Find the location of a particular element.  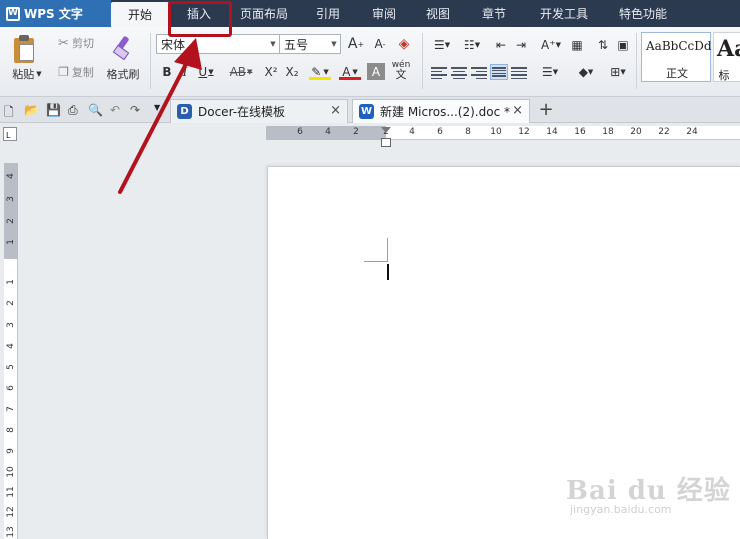

tab-stop-selector: L is located at coordinates (10, 134).